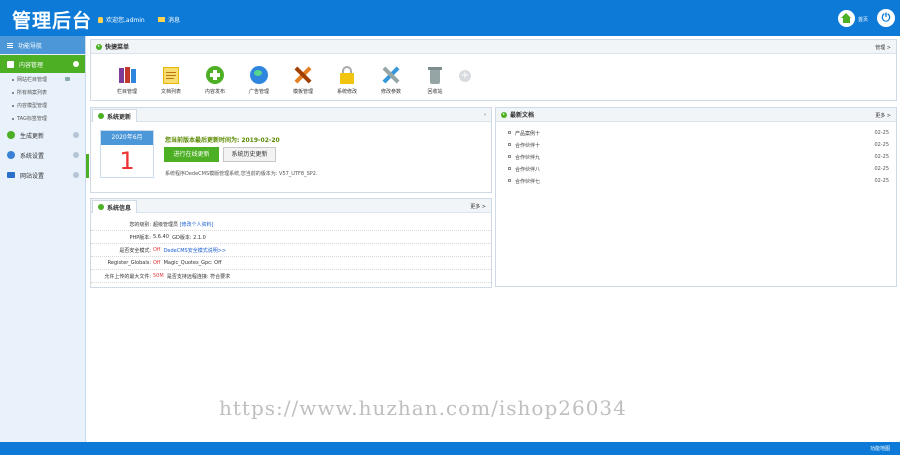 The image size is (900, 455). I want to click on notepad-icon, so click(171, 75).